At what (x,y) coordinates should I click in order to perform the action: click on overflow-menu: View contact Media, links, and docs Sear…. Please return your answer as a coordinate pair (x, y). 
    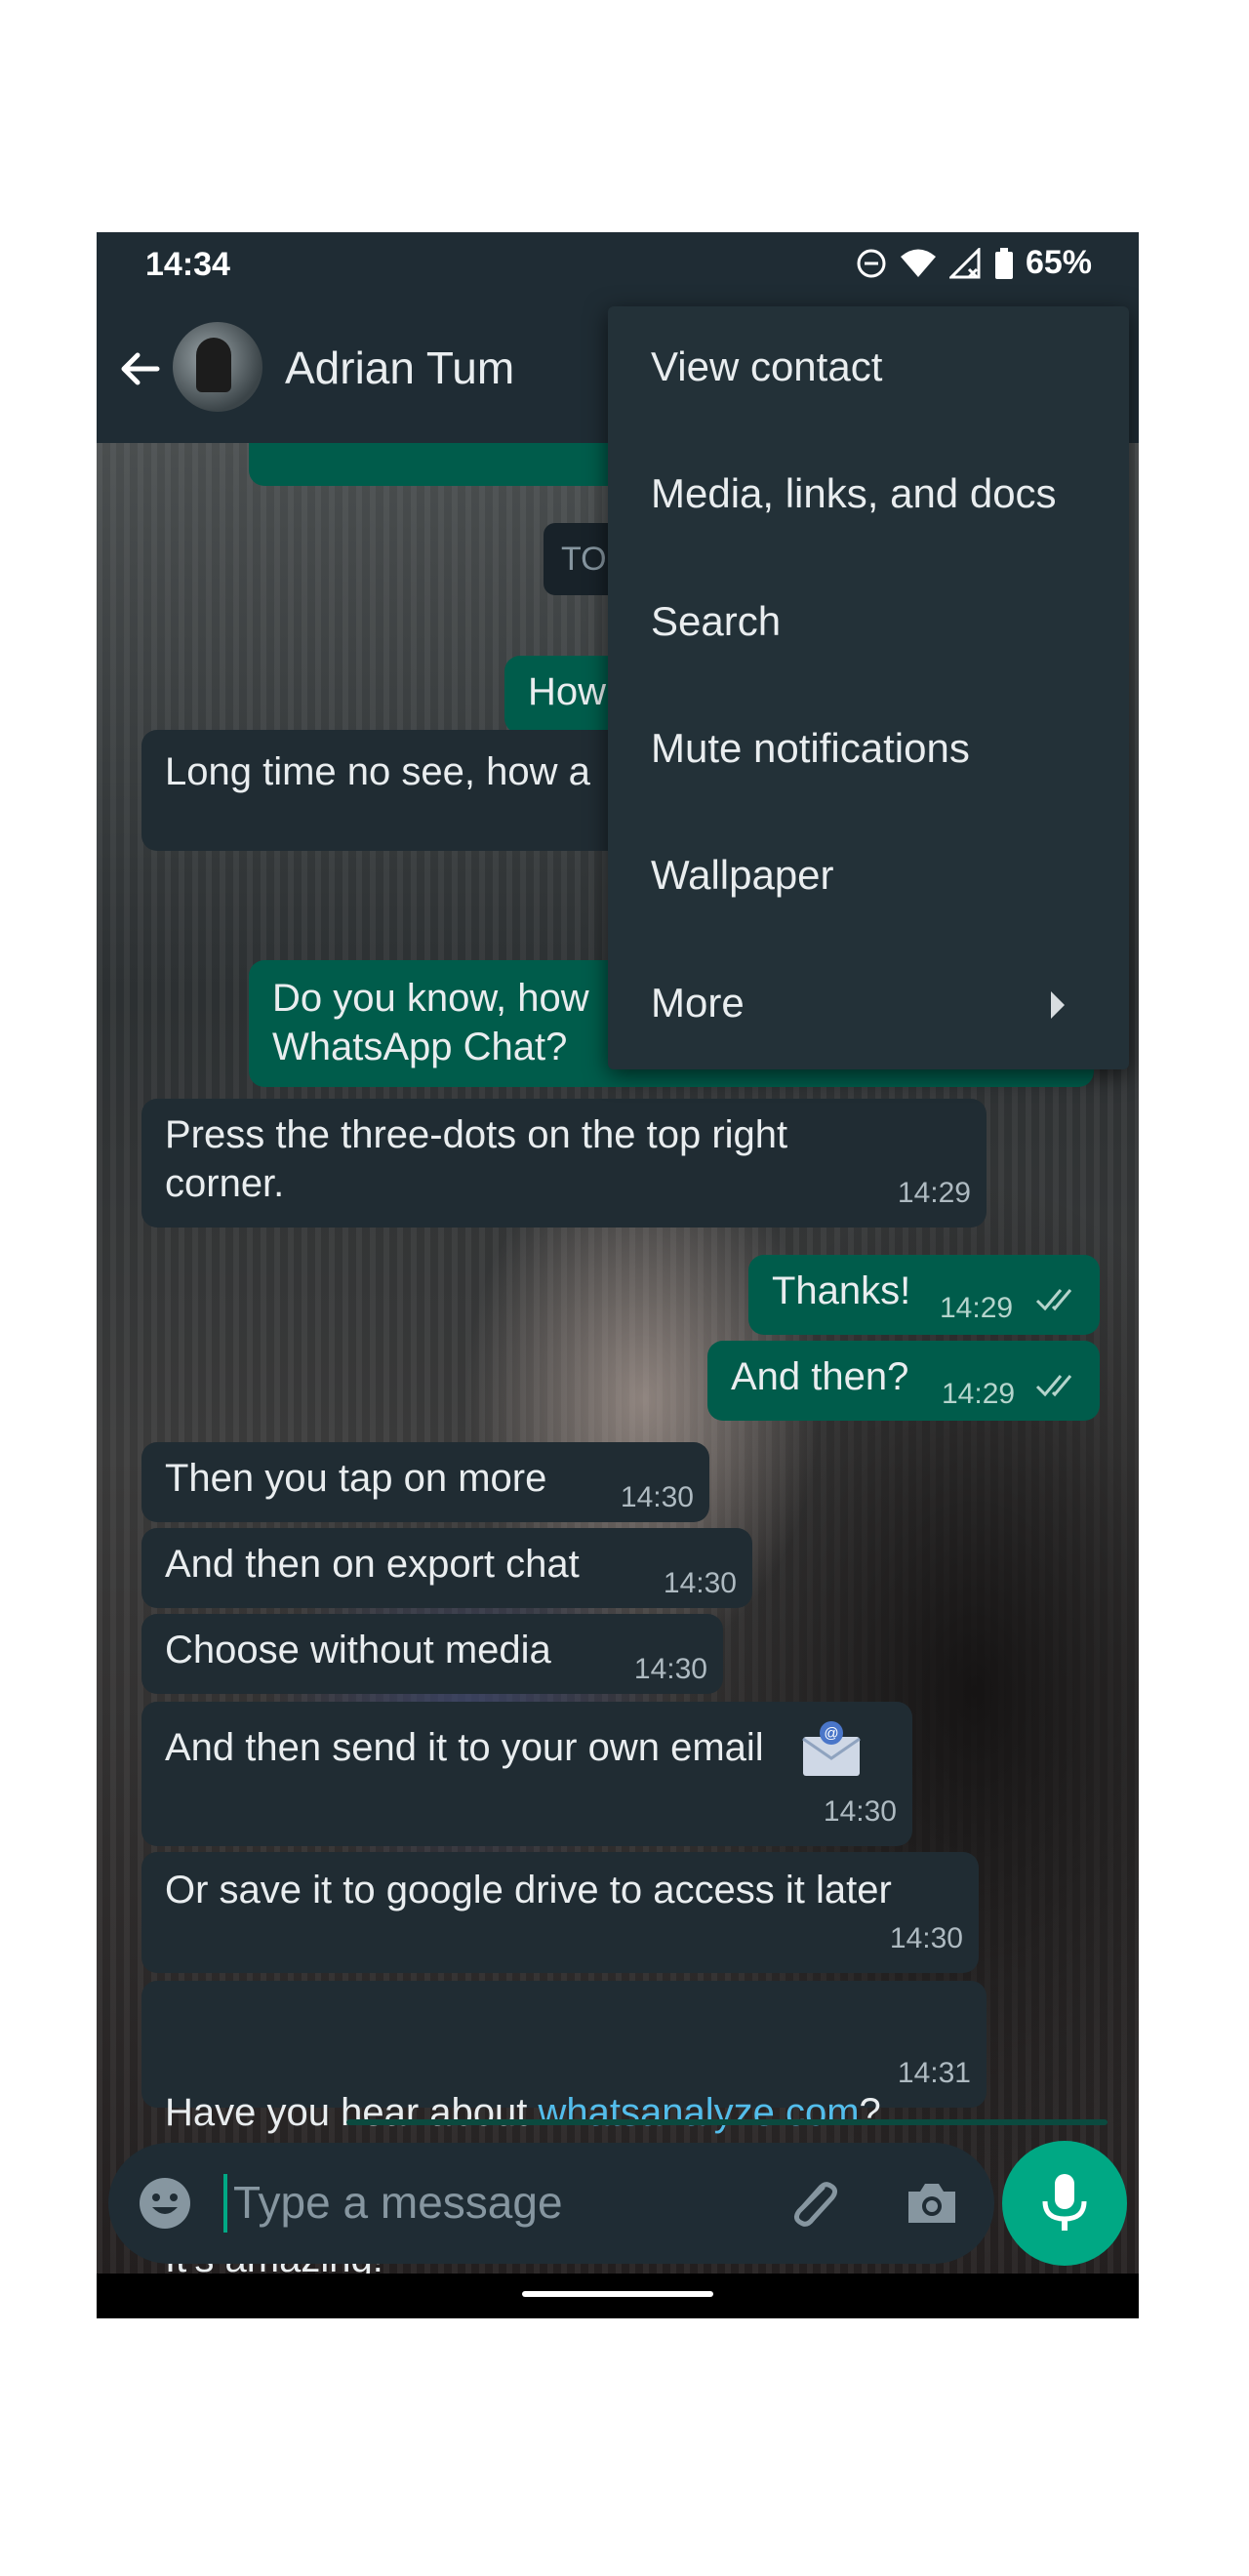
    Looking at the image, I should click on (868, 687).